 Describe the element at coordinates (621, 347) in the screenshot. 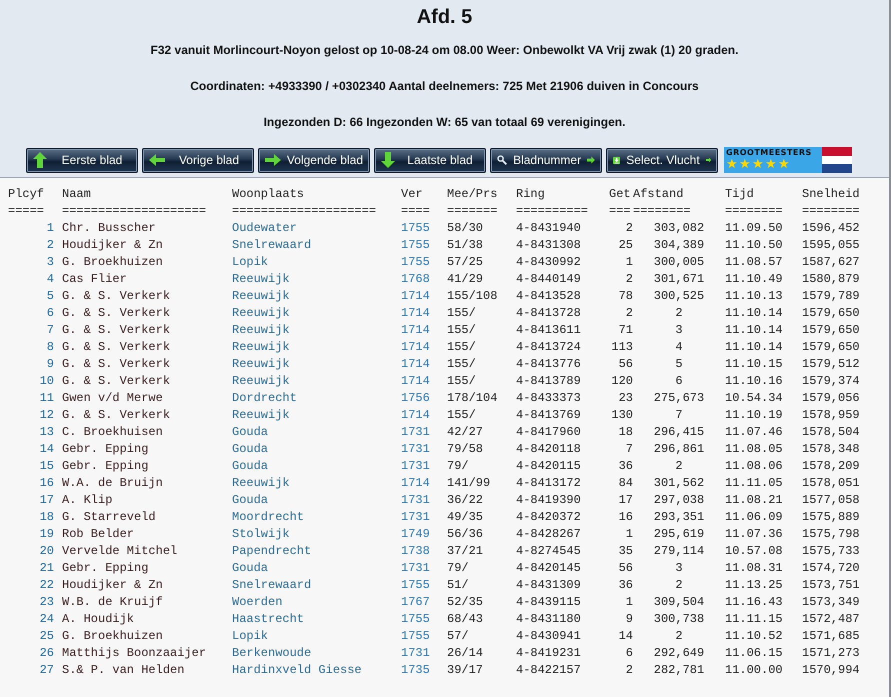

I see `table-cell-text: 113` at that location.